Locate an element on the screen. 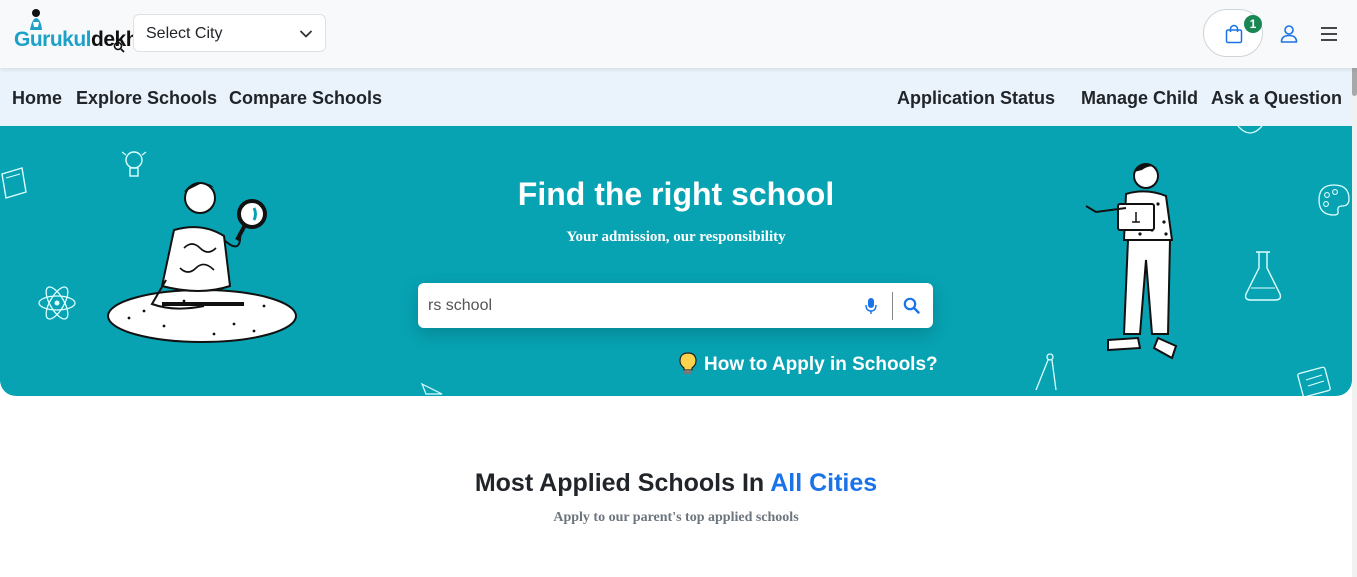 This screenshot has height=577, width=1357. flask-doodle-icon is located at coordinates (1263, 276).